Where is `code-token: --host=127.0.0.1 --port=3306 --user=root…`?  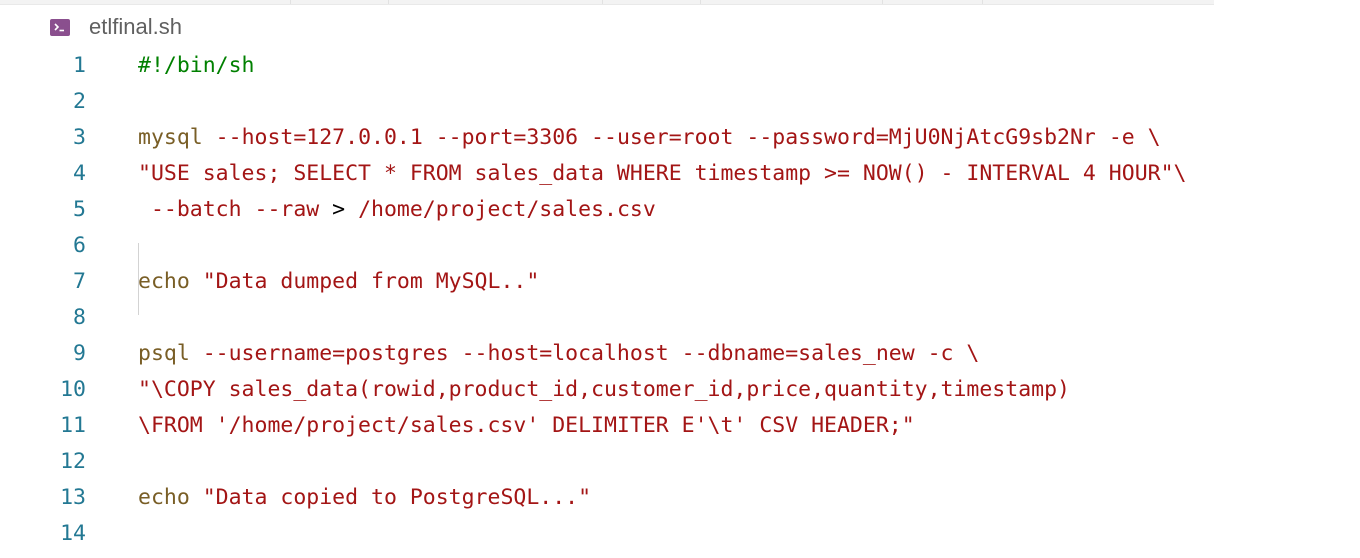 code-token: --host=127.0.0.1 --port=3306 --user=root… is located at coordinates (681, 137).